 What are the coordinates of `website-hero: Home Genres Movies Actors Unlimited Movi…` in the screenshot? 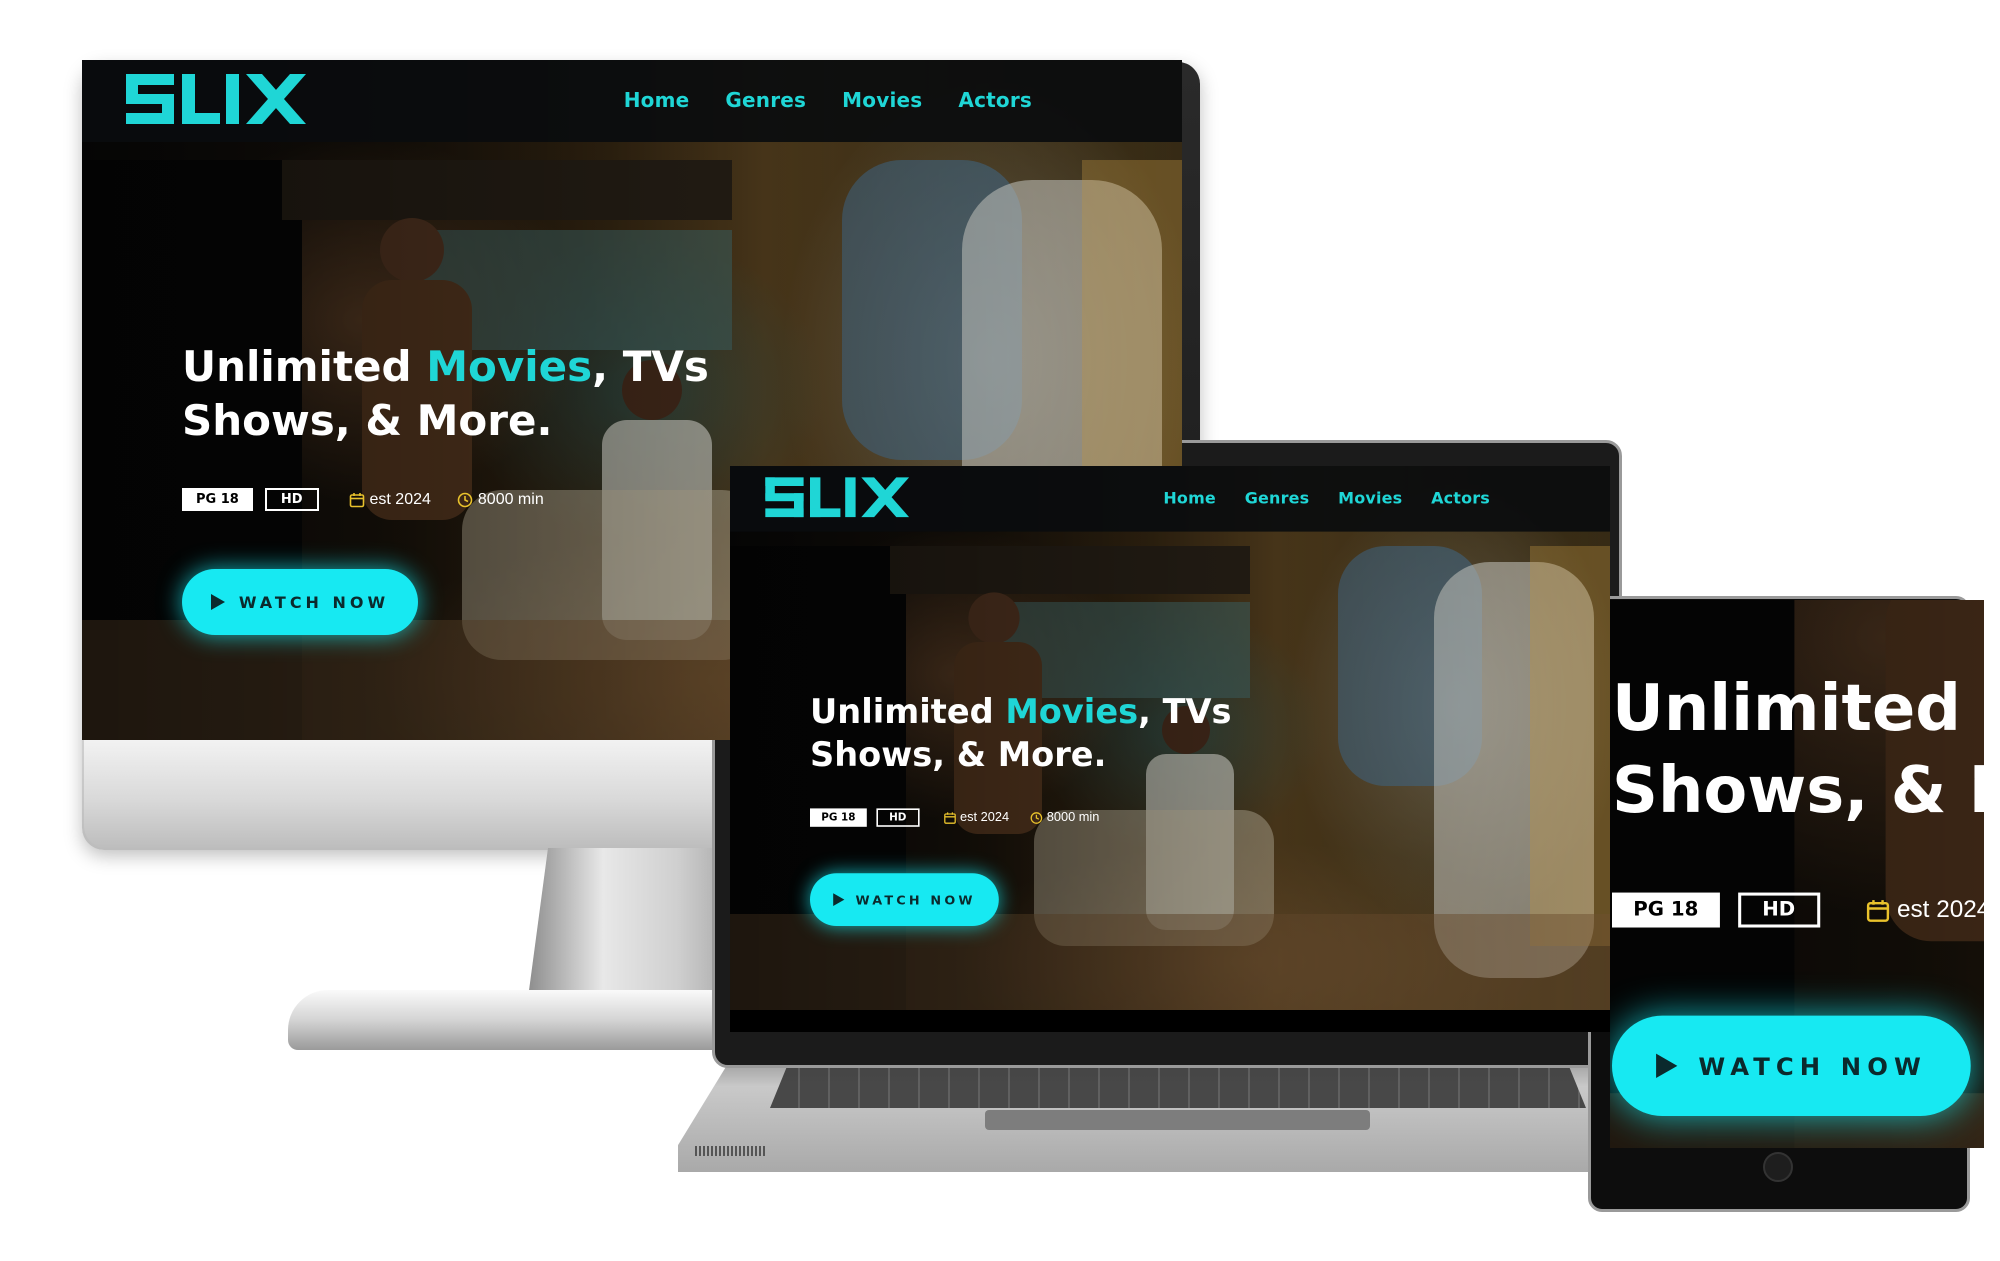 It's located at (1797, 874).